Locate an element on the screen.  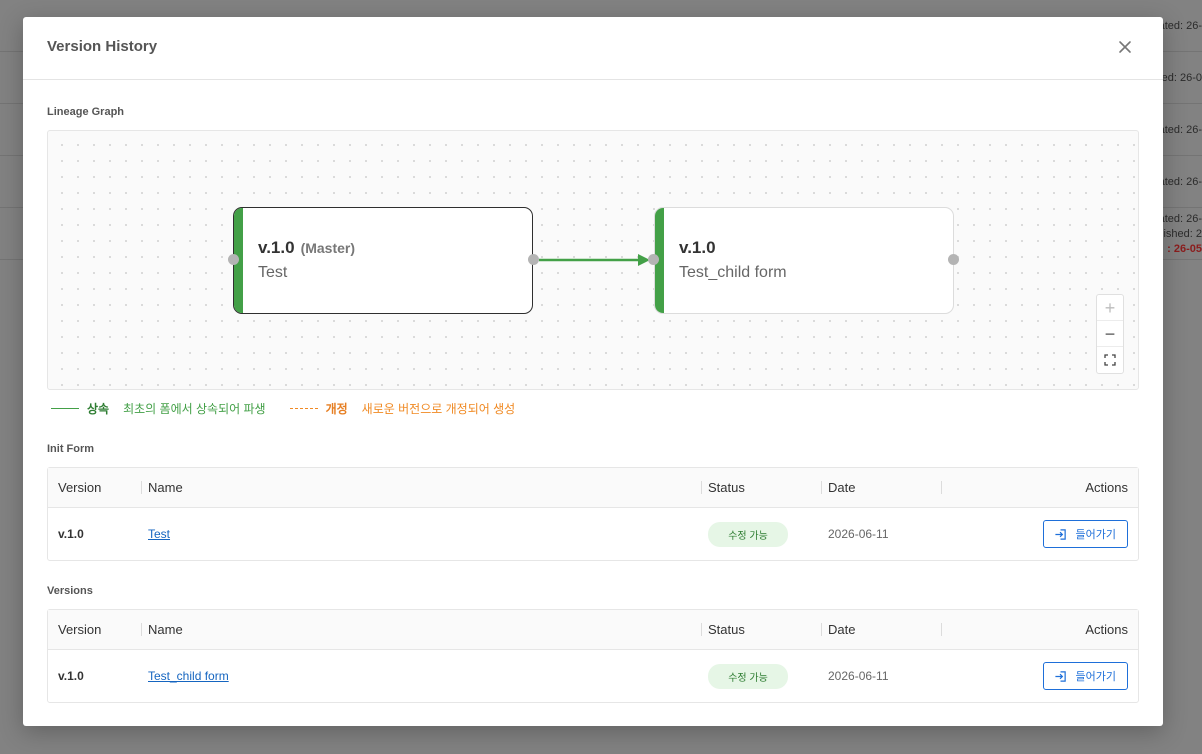
lineage-node-child: v.1.0 Test_child form is located at coordinates (804, 260).